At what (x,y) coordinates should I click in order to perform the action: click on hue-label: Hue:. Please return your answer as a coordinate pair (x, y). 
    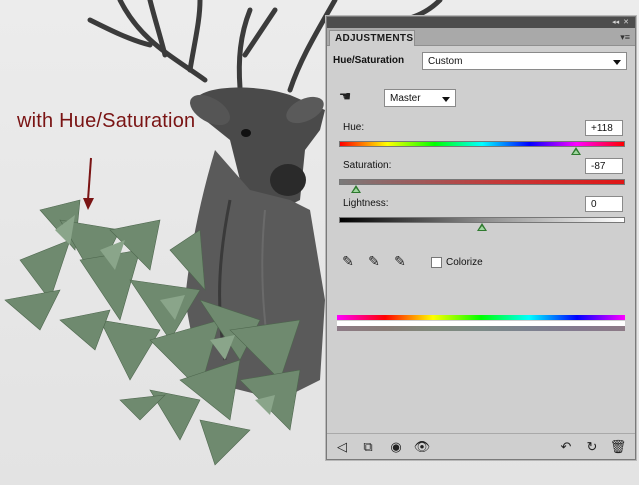
    Looking at the image, I should click on (354, 127).